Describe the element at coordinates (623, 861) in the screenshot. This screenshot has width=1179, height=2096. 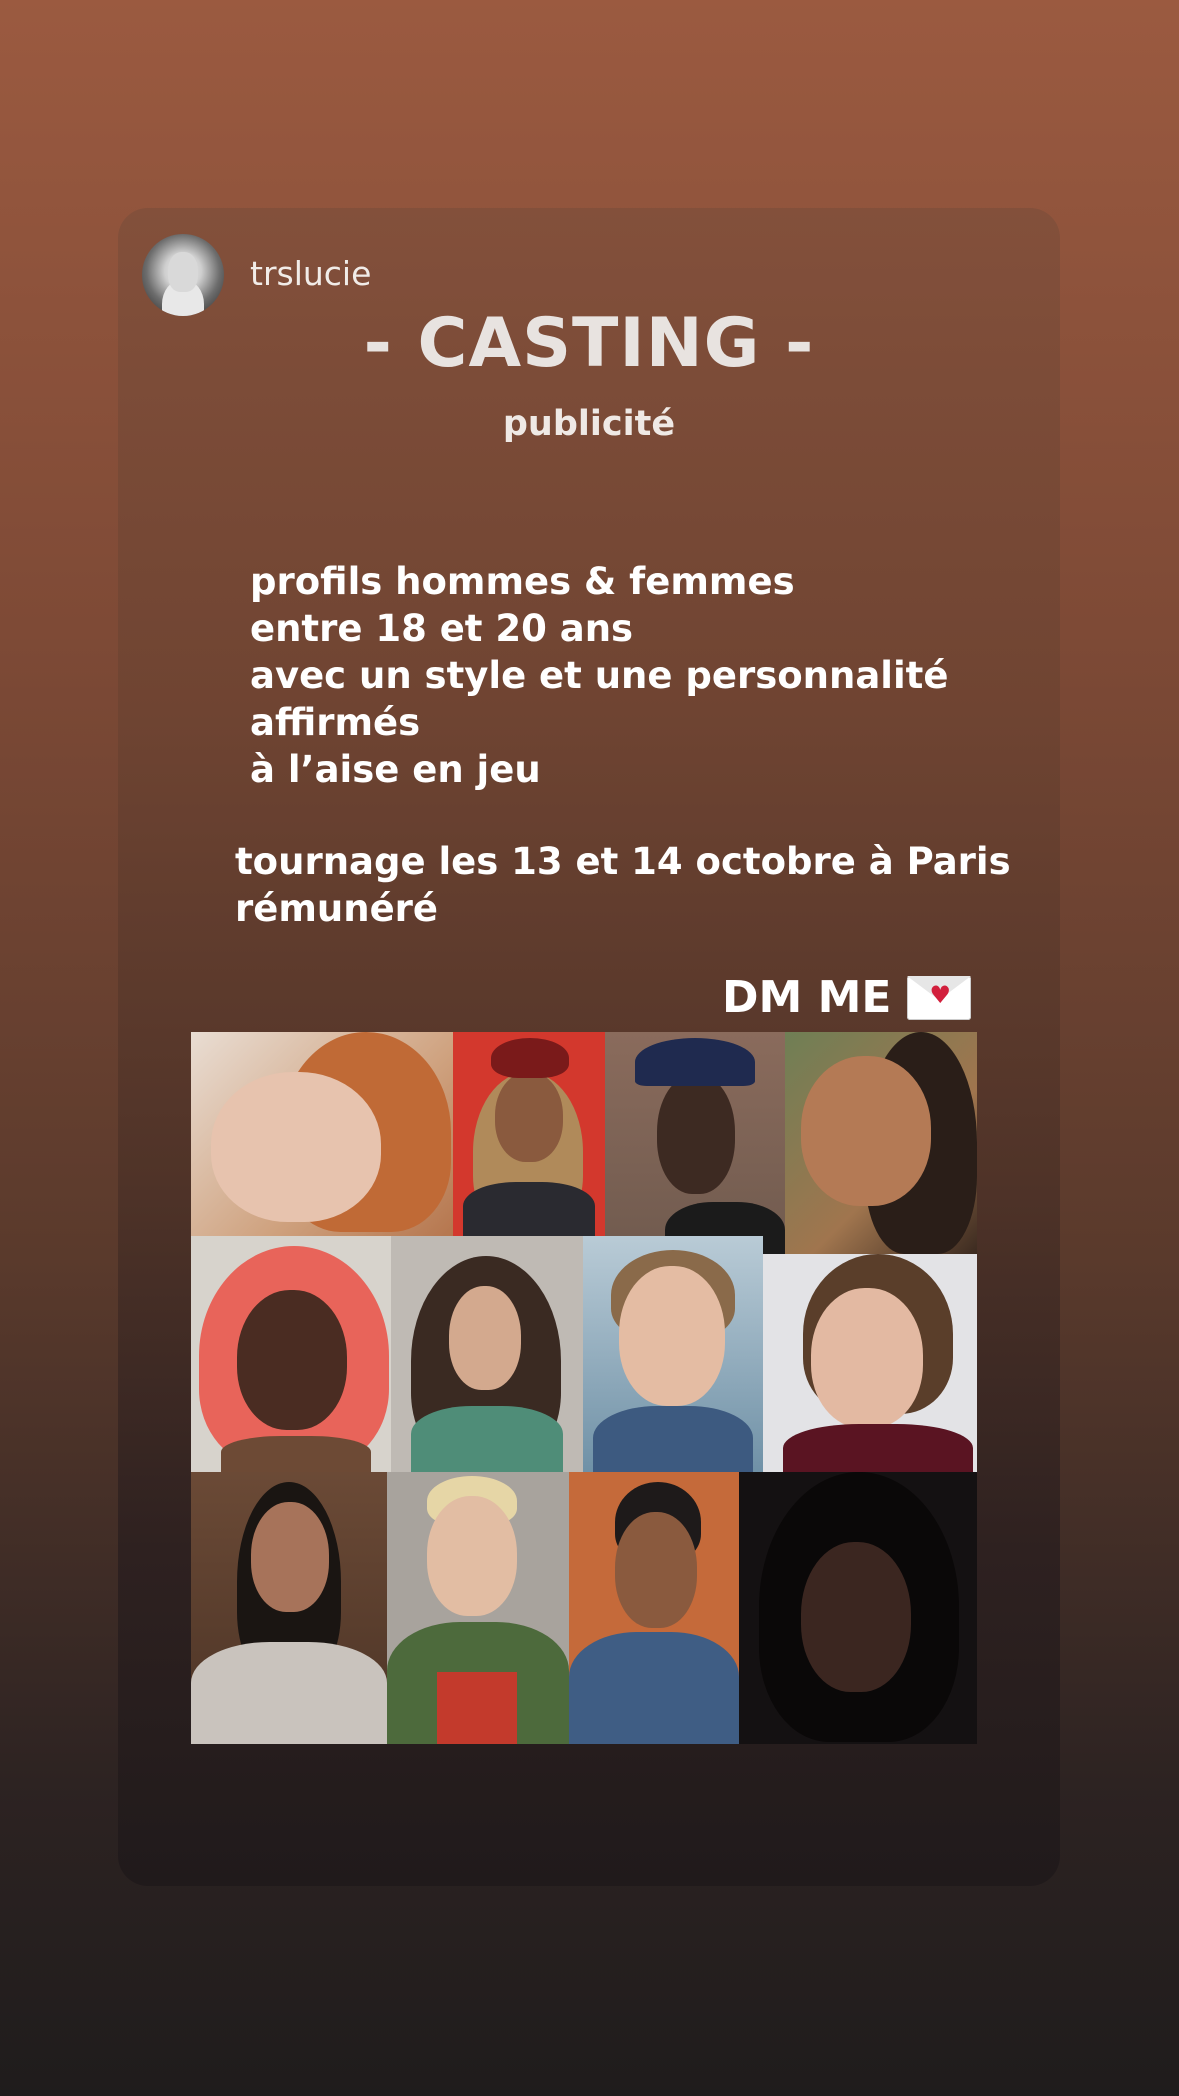
I see `detail-line: tournage les 13 et 14 octobre à Paris` at that location.